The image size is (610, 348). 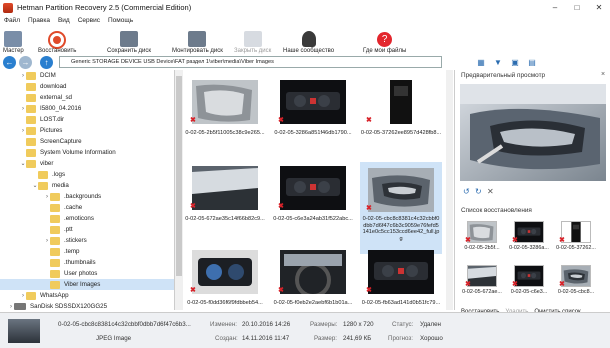 What do you see at coordinates (87, 273) in the screenshot?
I see `tree-item: User photos` at bounding box center [87, 273].